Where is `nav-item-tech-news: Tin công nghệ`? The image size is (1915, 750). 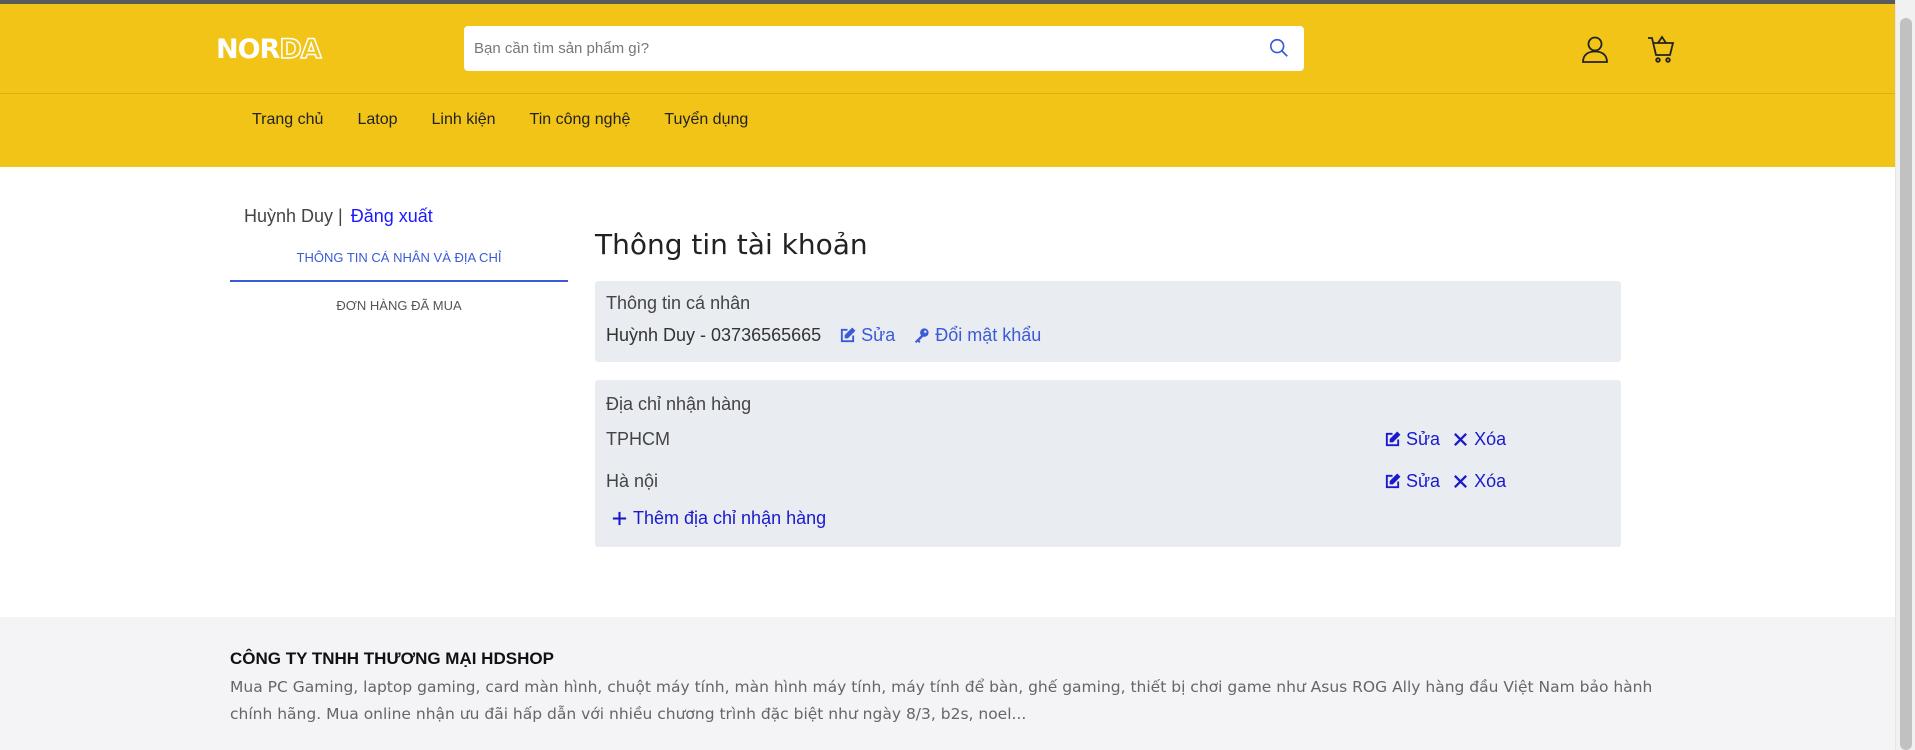 nav-item-tech-news: Tin công nghệ is located at coordinates (580, 120).